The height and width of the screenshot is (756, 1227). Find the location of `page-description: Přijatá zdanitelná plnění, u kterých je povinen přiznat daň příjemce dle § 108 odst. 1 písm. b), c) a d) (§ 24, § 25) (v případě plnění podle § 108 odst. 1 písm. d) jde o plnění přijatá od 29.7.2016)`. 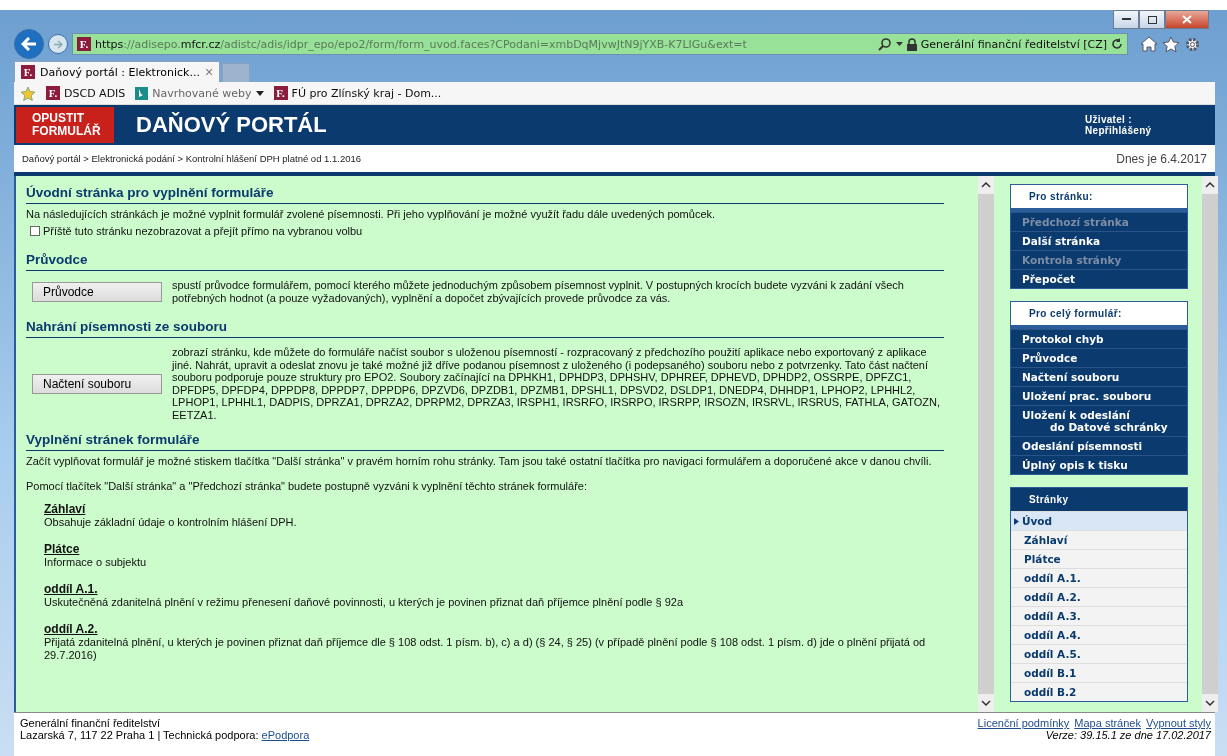

page-description: Přijatá zdanitelná plnění, u kterých je povinen přiznat daň příjemce dle § 108 odst. 1 písm. b), c) a d) (§ 24, § 25) (v případě plnění podle § 108 odst. 1 písm. d) jde o plnění přijatá od 29.7.2016) is located at coordinates (485, 649).